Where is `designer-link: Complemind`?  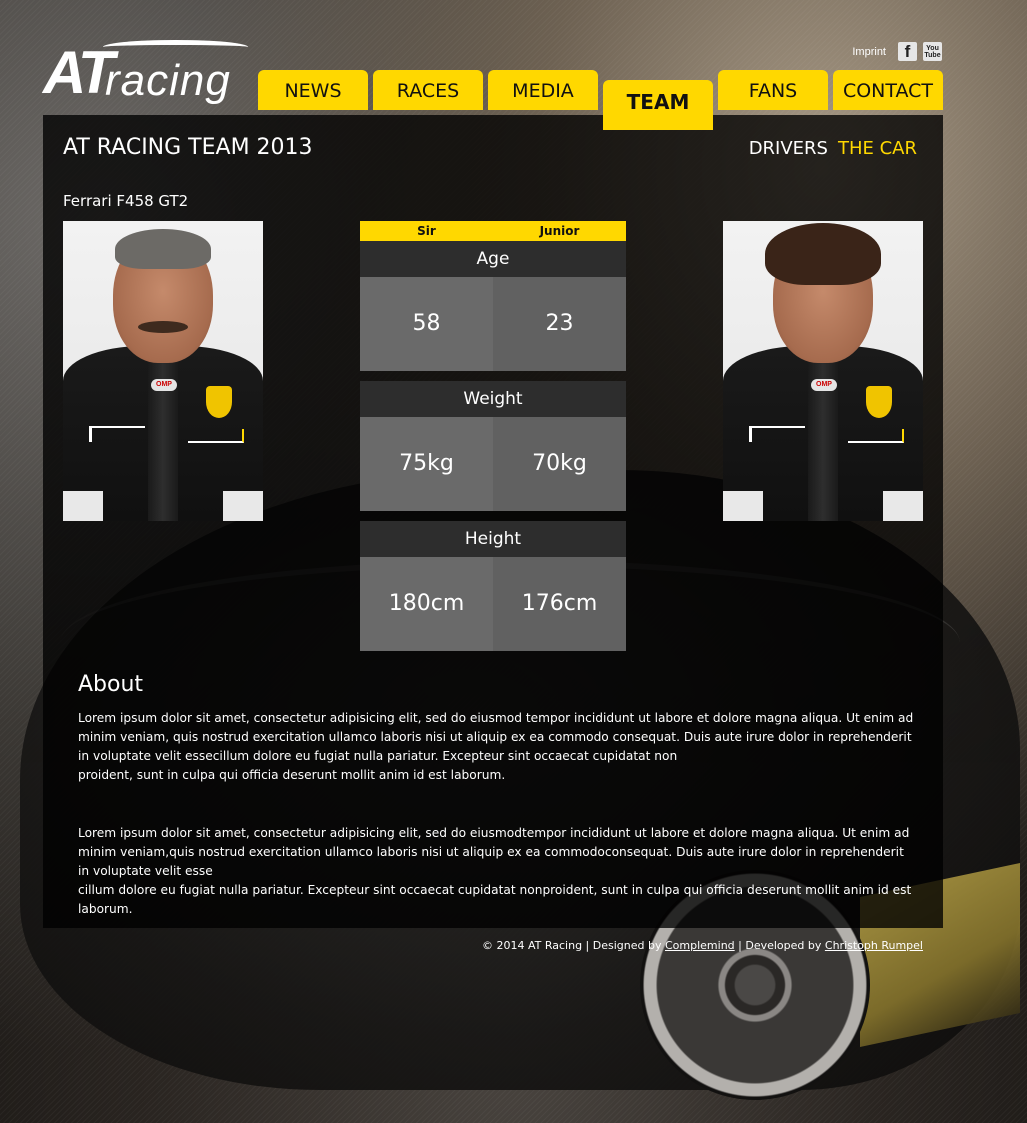
designer-link: Complemind is located at coordinates (700, 945).